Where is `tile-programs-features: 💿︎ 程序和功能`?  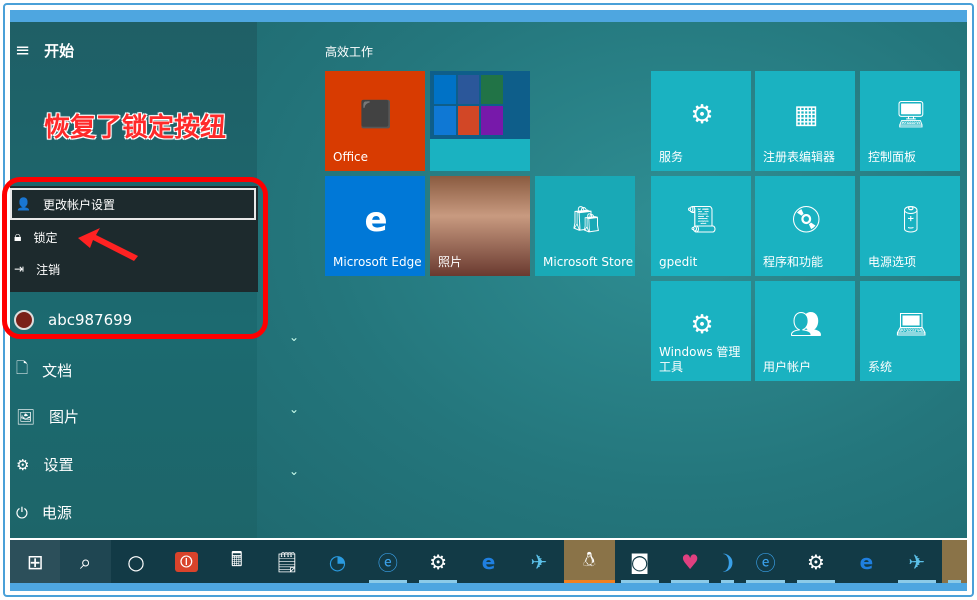 tile-programs-features: 💿︎ 程序和功能 is located at coordinates (805, 226).